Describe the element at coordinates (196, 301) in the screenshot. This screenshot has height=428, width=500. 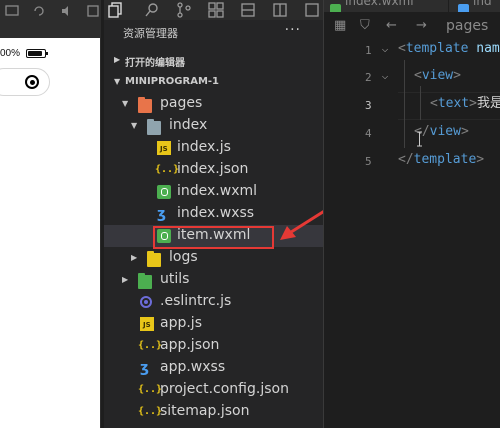
I see `tree-item-label: .eslintrc.js` at that location.